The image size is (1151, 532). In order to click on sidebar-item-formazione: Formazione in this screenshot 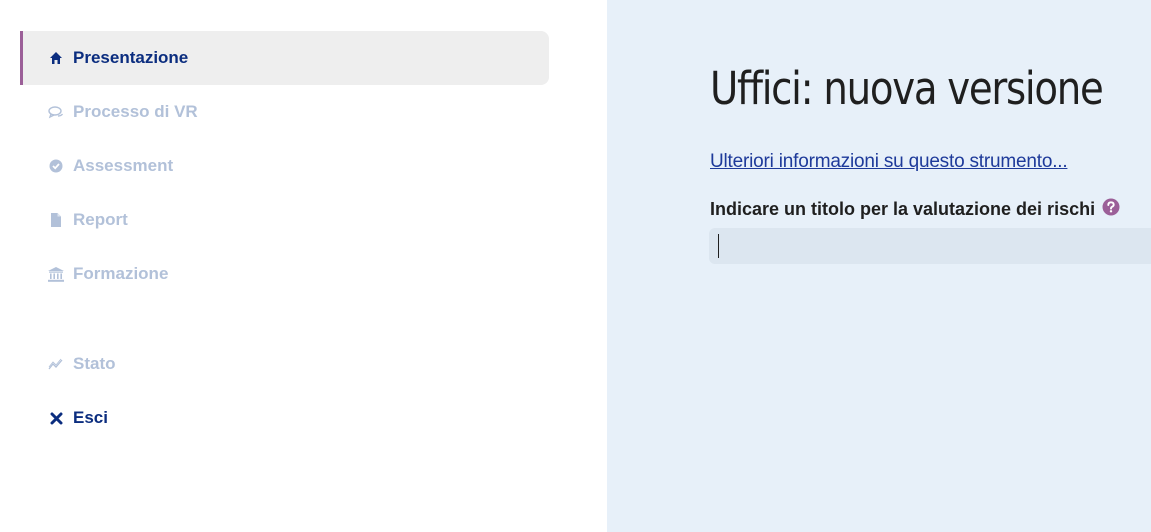, I will do `click(284, 274)`.